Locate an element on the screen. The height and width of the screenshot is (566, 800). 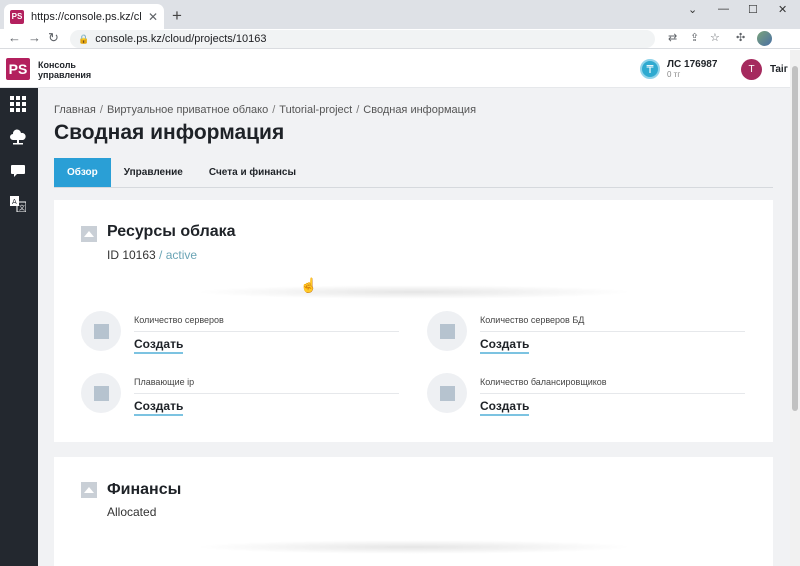
create-floating-ip-link: Создать is located at coordinates (159, 407).